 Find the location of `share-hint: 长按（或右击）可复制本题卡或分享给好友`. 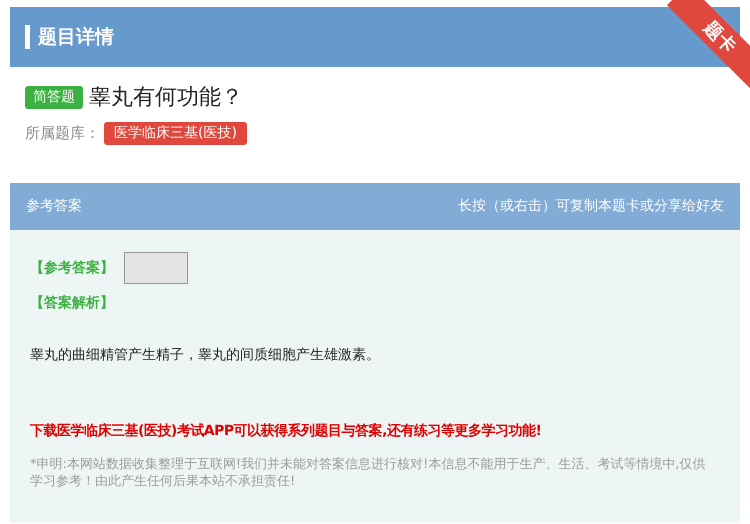

share-hint: 长按（或右击）可复制本题卡或分享给好友 is located at coordinates (591, 206).